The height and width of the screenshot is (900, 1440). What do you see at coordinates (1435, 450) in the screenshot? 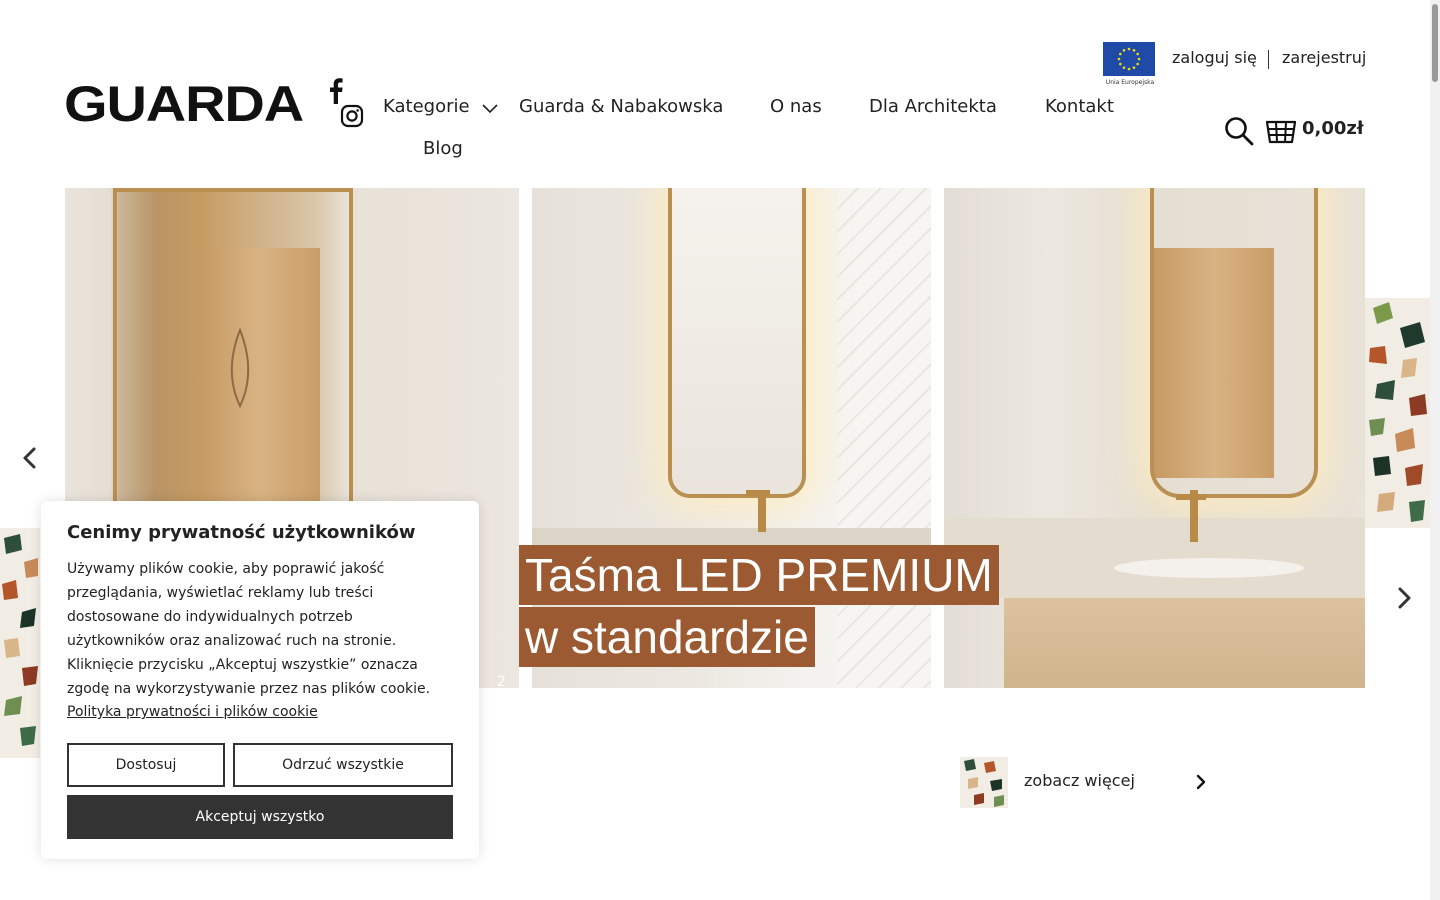
I see `scrollbar-track` at bounding box center [1435, 450].